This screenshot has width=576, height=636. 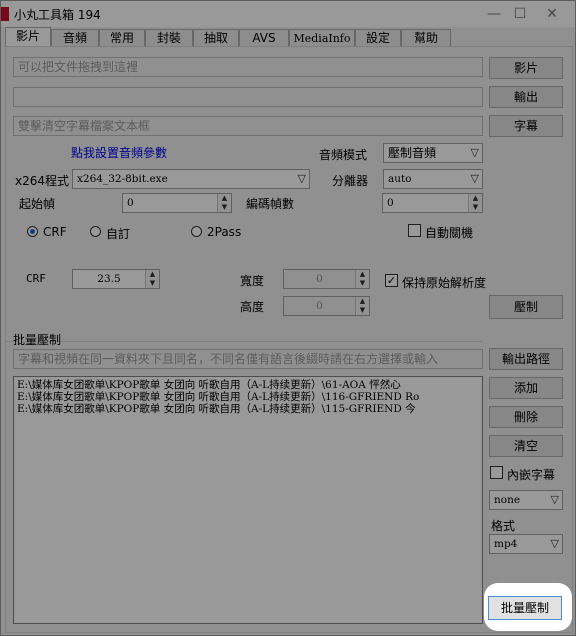 What do you see at coordinates (526, 388) in the screenshot?
I see `add-button: 添加` at bounding box center [526, 388].